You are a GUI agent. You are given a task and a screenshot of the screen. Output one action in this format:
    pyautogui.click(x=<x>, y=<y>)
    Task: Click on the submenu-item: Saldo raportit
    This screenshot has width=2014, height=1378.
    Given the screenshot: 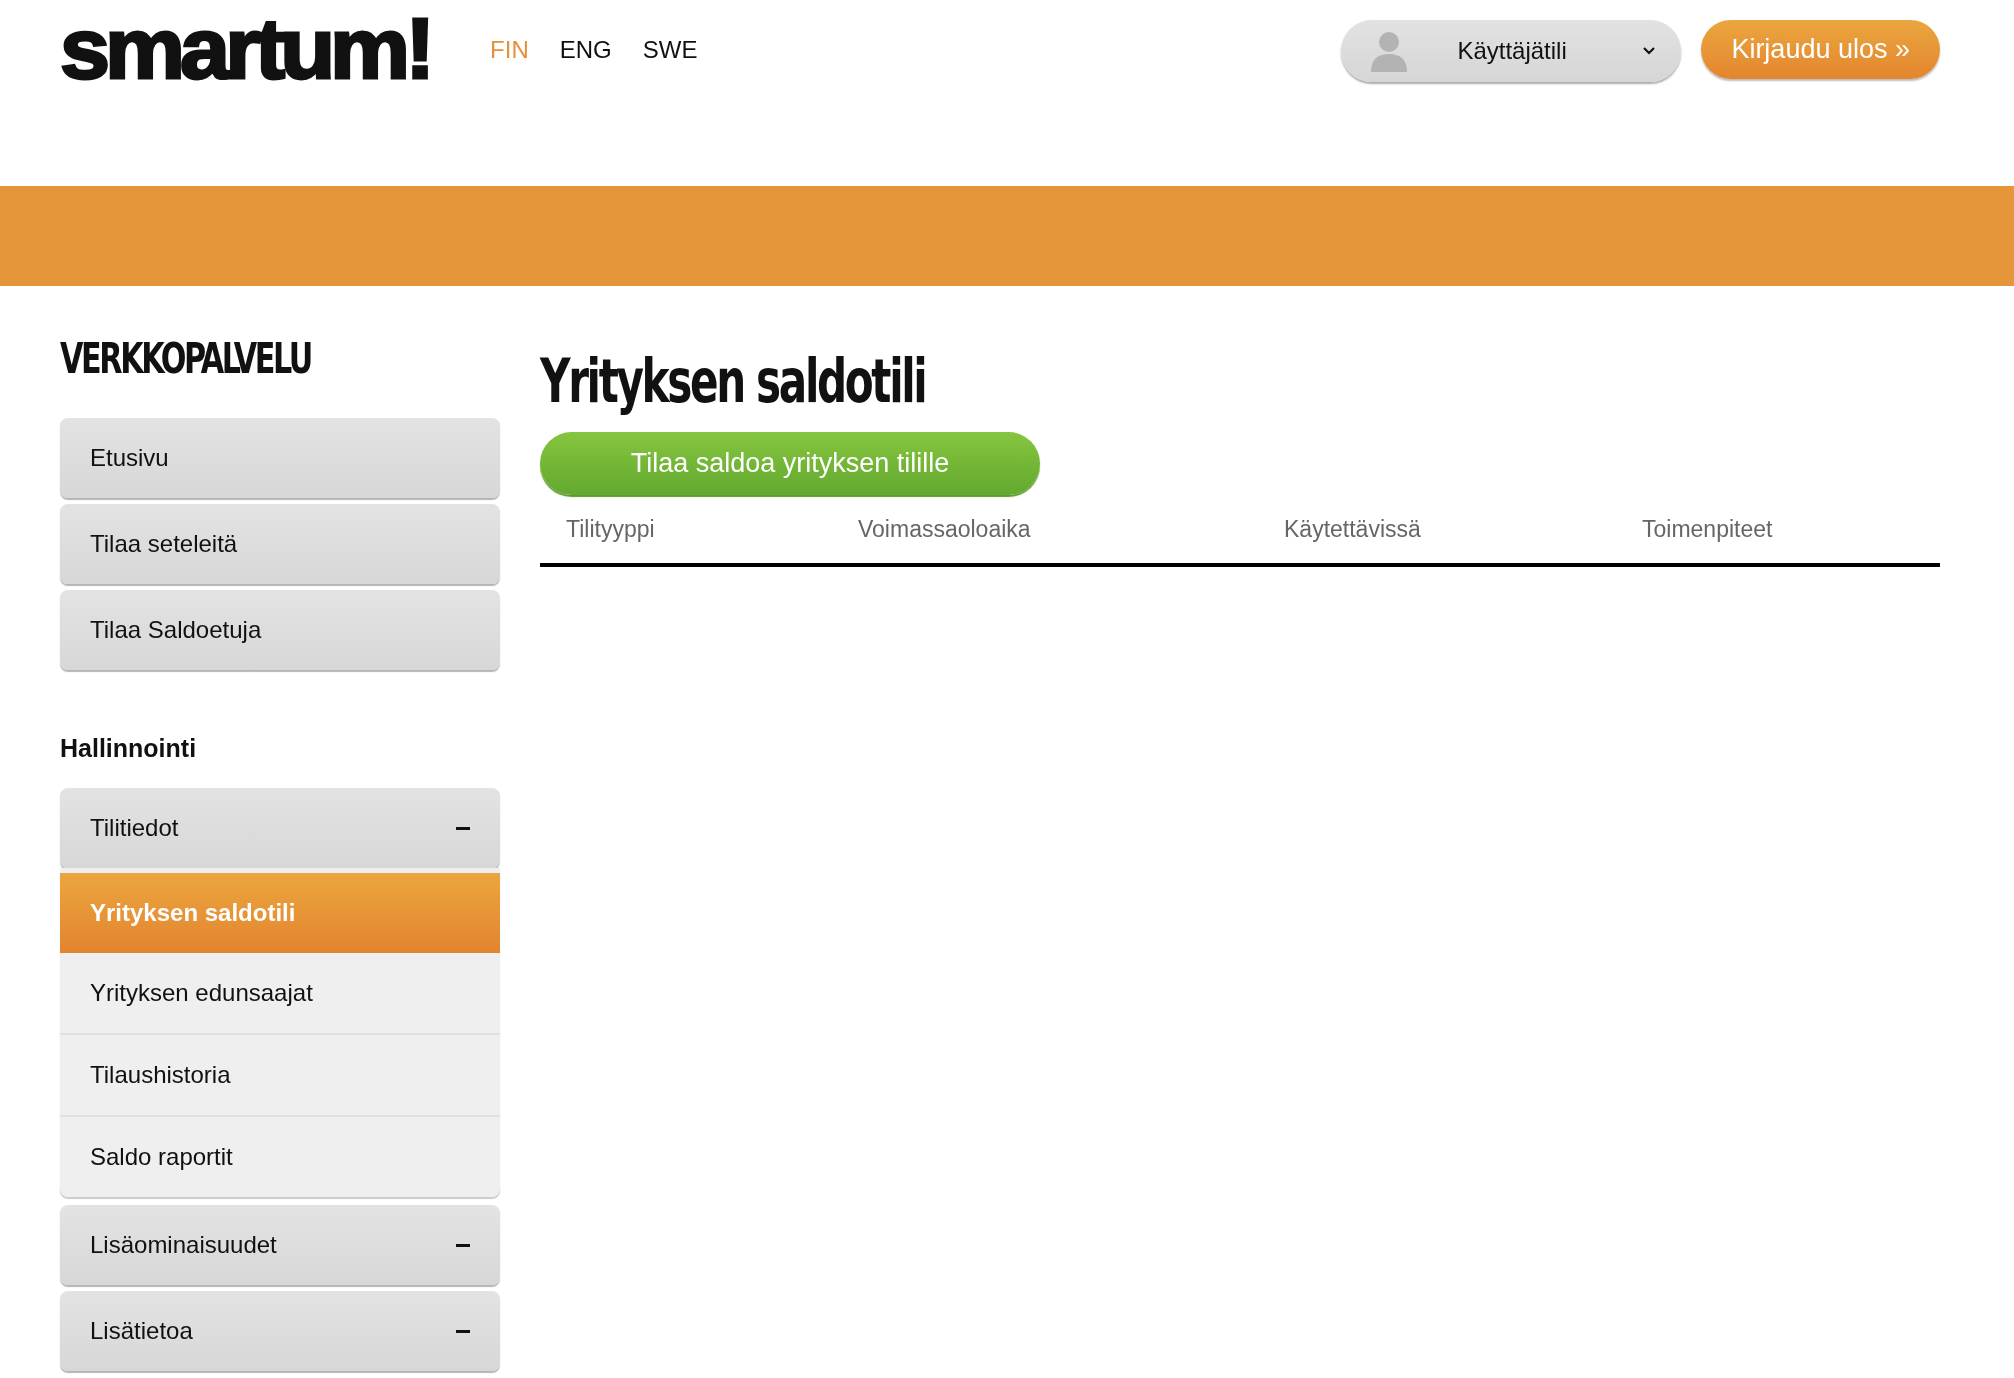 What is the action you would take?
    pyautogui.click(x=280, y=1156)
    